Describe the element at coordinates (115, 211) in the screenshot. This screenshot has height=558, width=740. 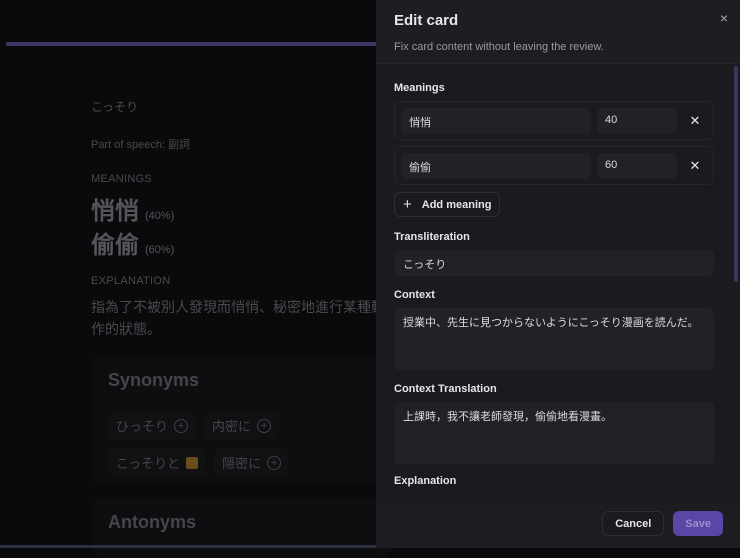
I see `meaning-text: 悄悄` at that location.